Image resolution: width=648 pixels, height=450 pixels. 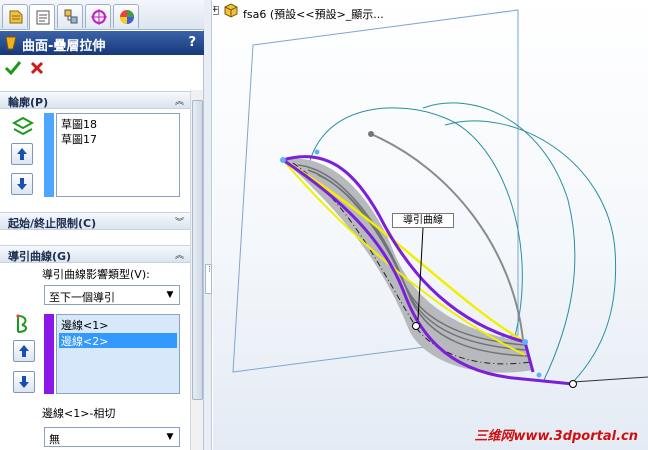 I want to click on property-manager-icon, so click(x=43, y=17).